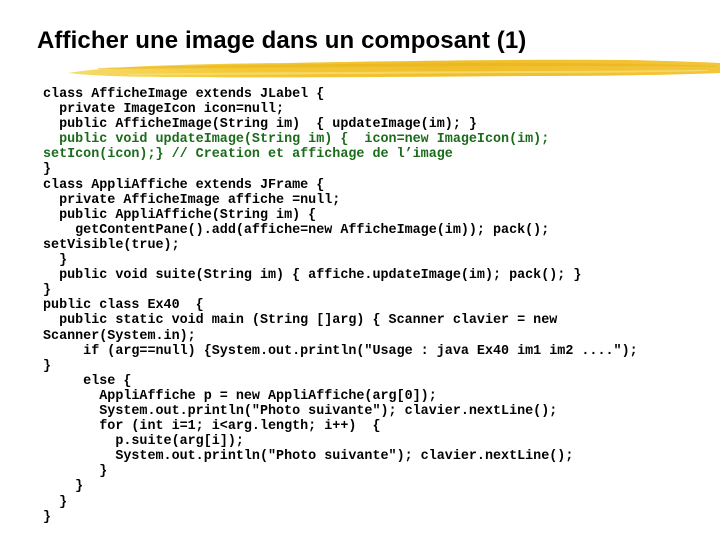  Describe the element at coordinates (192, 200) in the screenshot. I see `code-line: private AfficheImage affiche =null;` at that location.